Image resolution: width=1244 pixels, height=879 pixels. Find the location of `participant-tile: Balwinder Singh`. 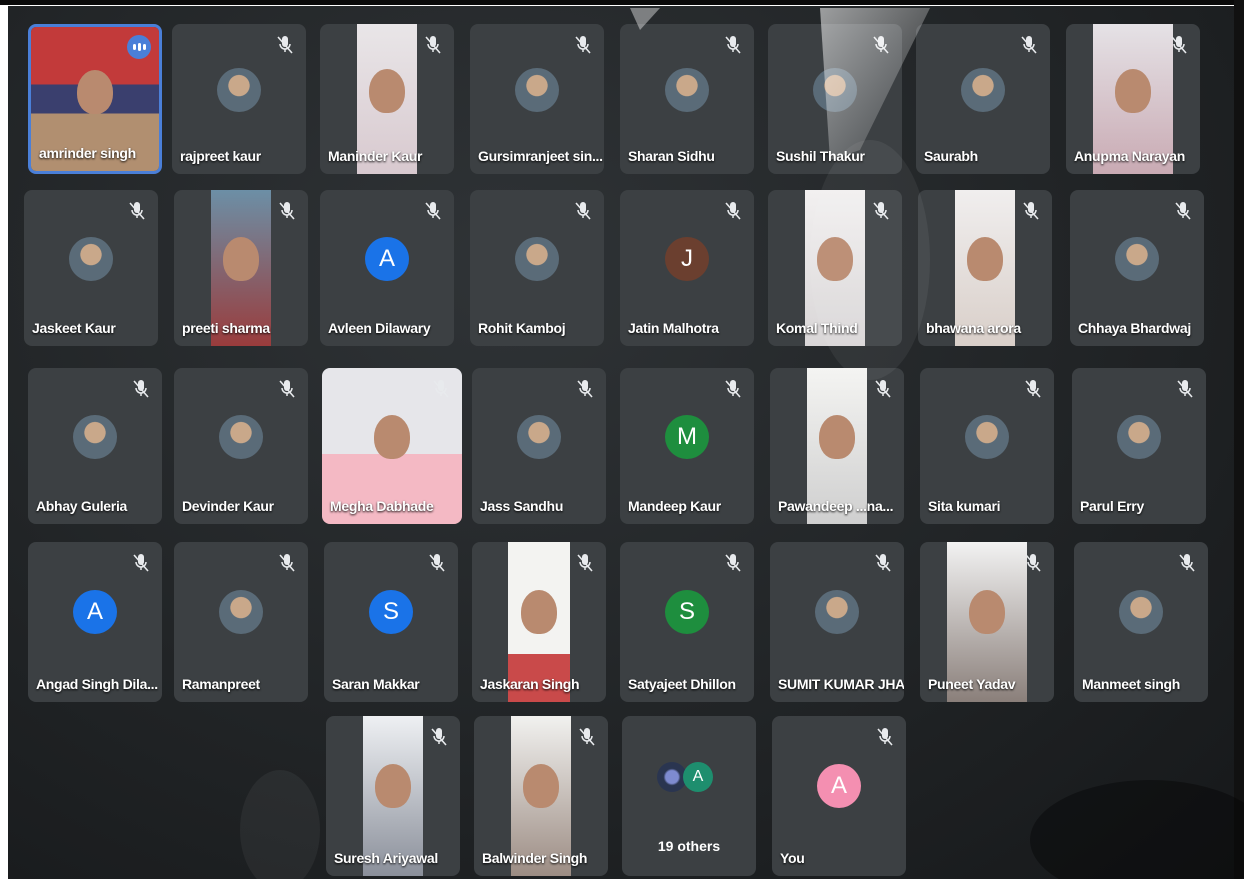

participant-tile: Balwinder Singh is located at coordinates (541, 796).